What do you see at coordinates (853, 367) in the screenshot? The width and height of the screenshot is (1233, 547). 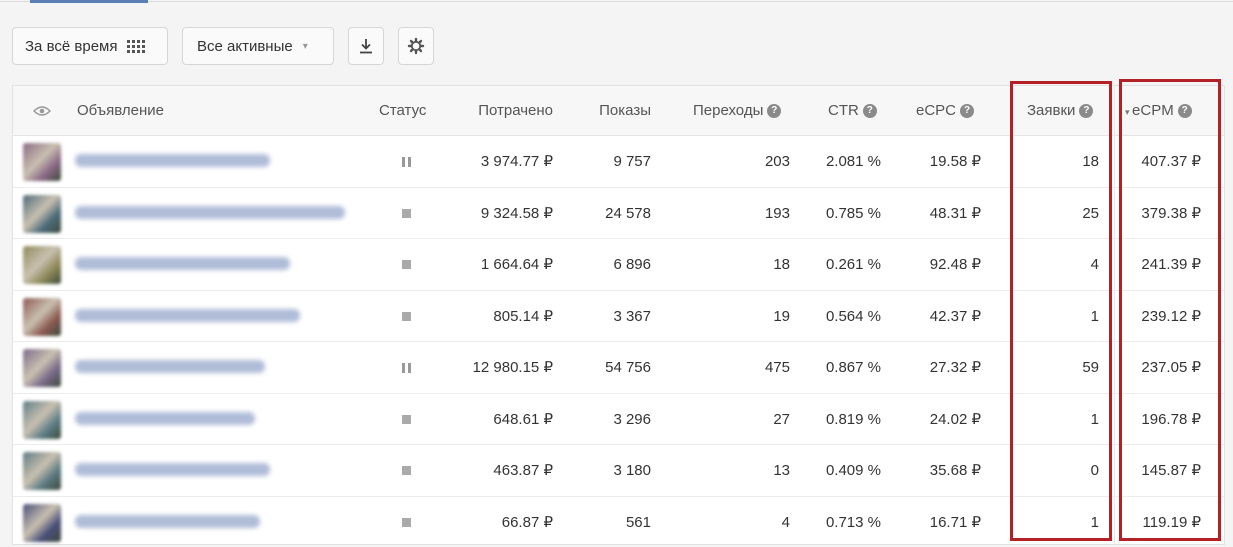 I see `cell-ctr: 0.867 %` at bounding box center [853, 367].